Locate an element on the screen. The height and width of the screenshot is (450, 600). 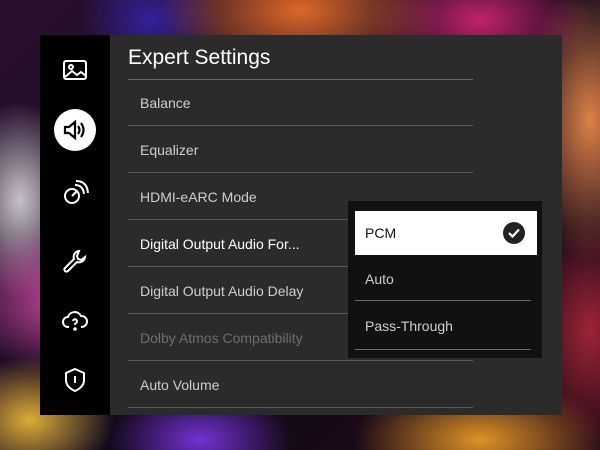
cloud-help-icon is located at coordinates (75, 321).